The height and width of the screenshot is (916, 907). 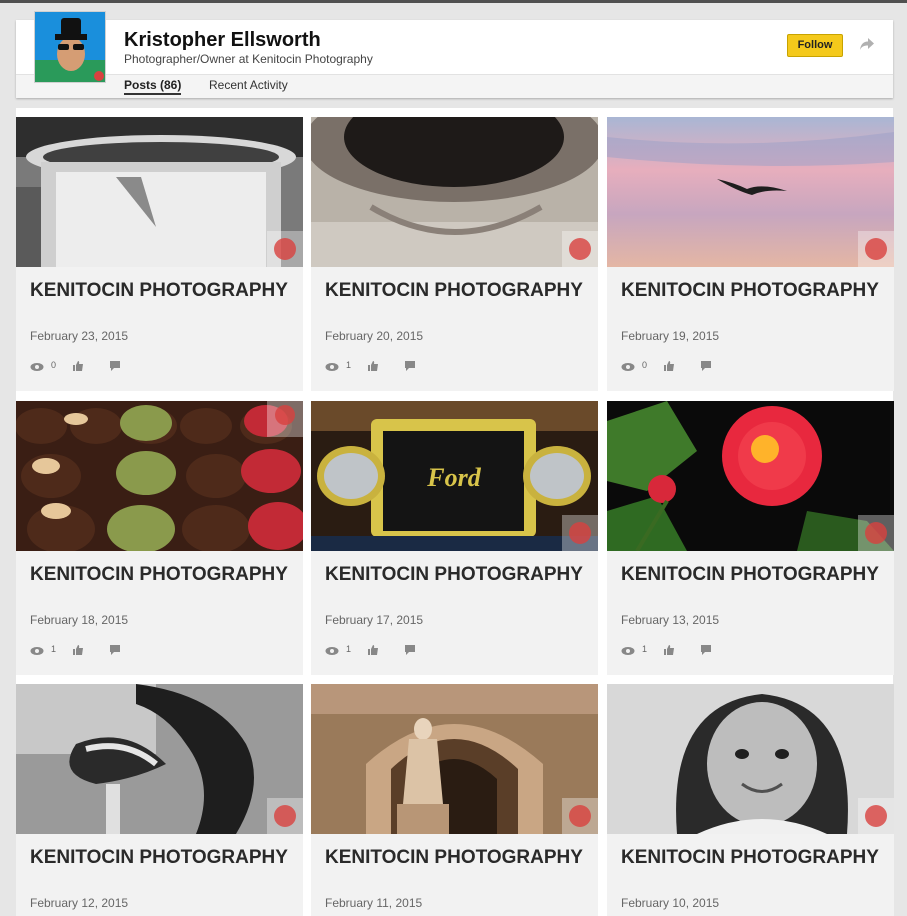 I want to click on post-image: Ford, so click(x=454, y=476).